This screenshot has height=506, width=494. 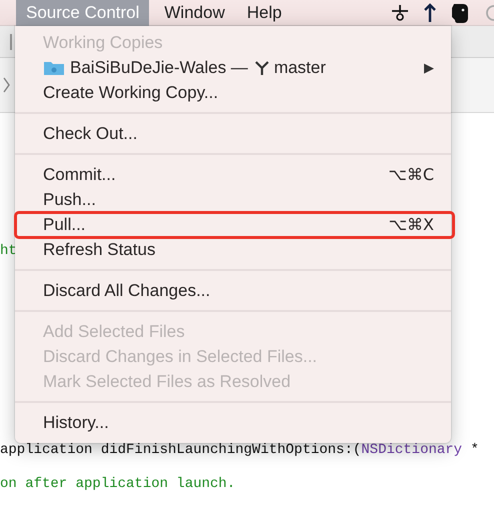 I want to click on code-line: on after application launch., so click(x=118, y=484).